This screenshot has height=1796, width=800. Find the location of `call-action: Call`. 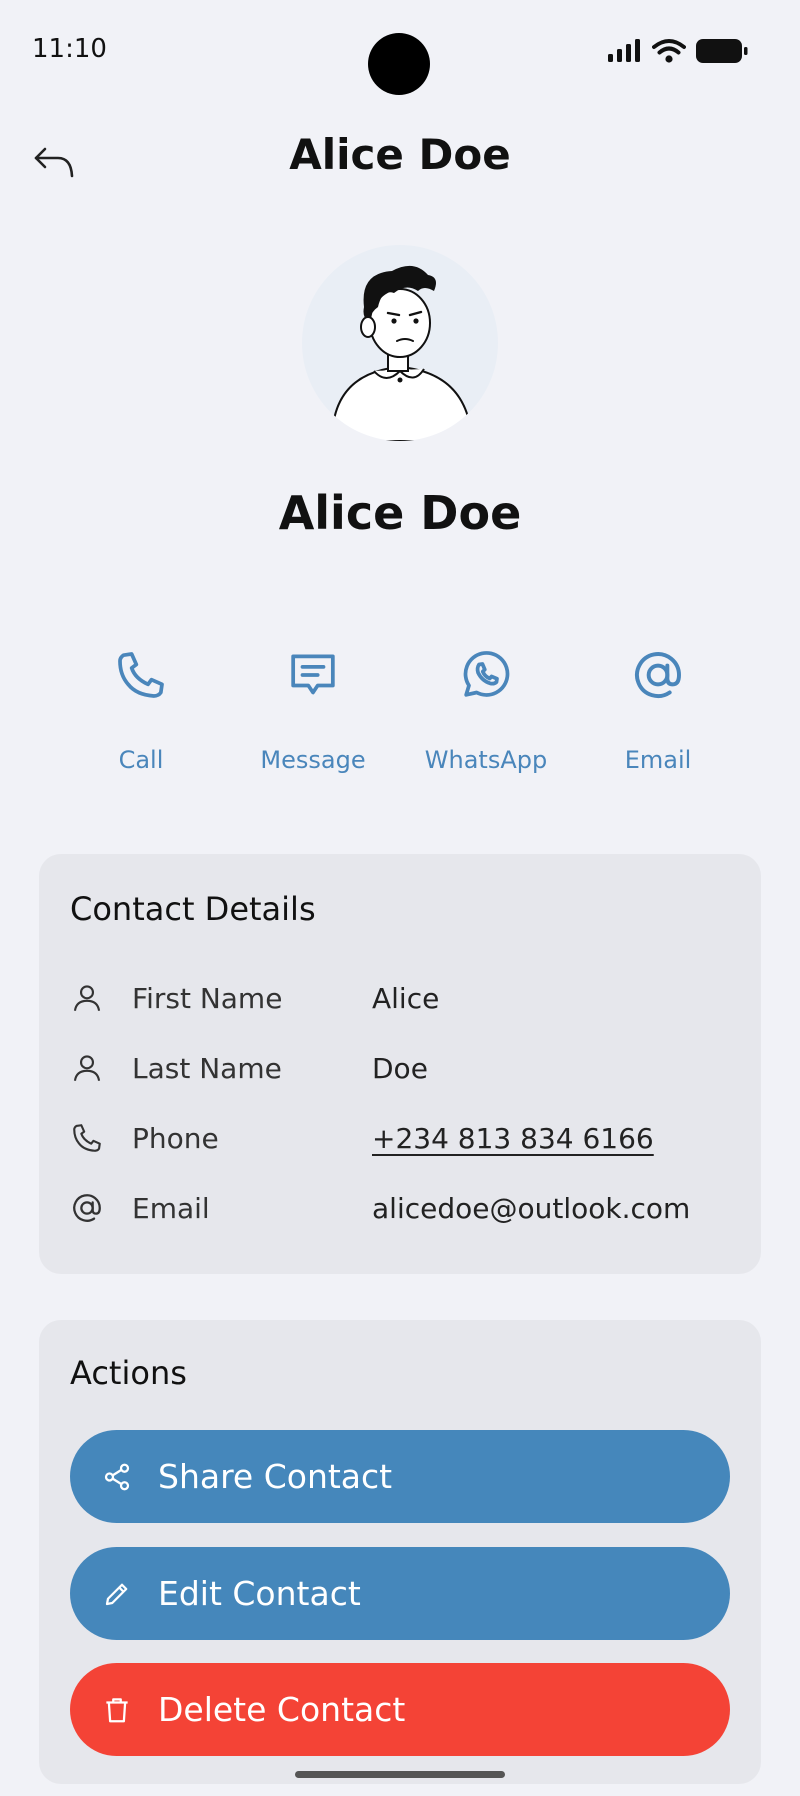

call-action: Call is located at coordinates (141, 707).